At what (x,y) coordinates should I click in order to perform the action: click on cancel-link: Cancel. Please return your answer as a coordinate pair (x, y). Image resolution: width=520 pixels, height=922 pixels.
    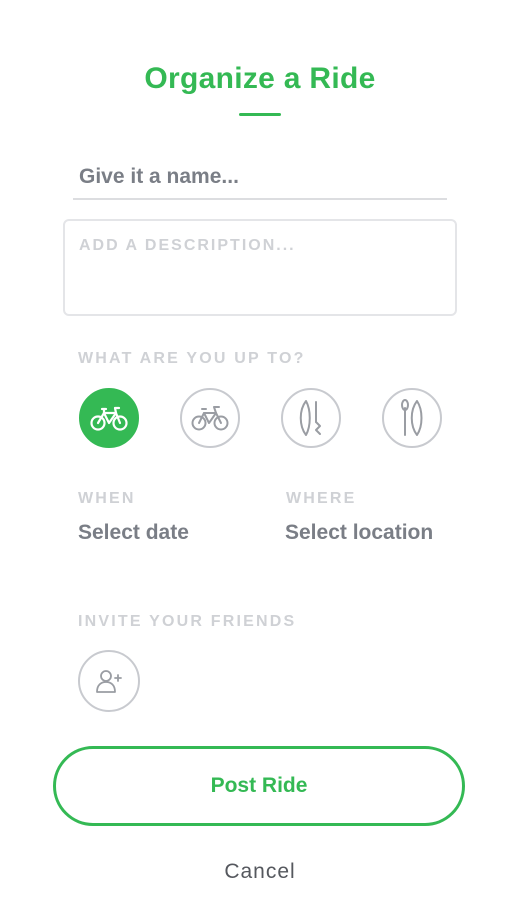
    Looking at the image, I should click on (260, 872).